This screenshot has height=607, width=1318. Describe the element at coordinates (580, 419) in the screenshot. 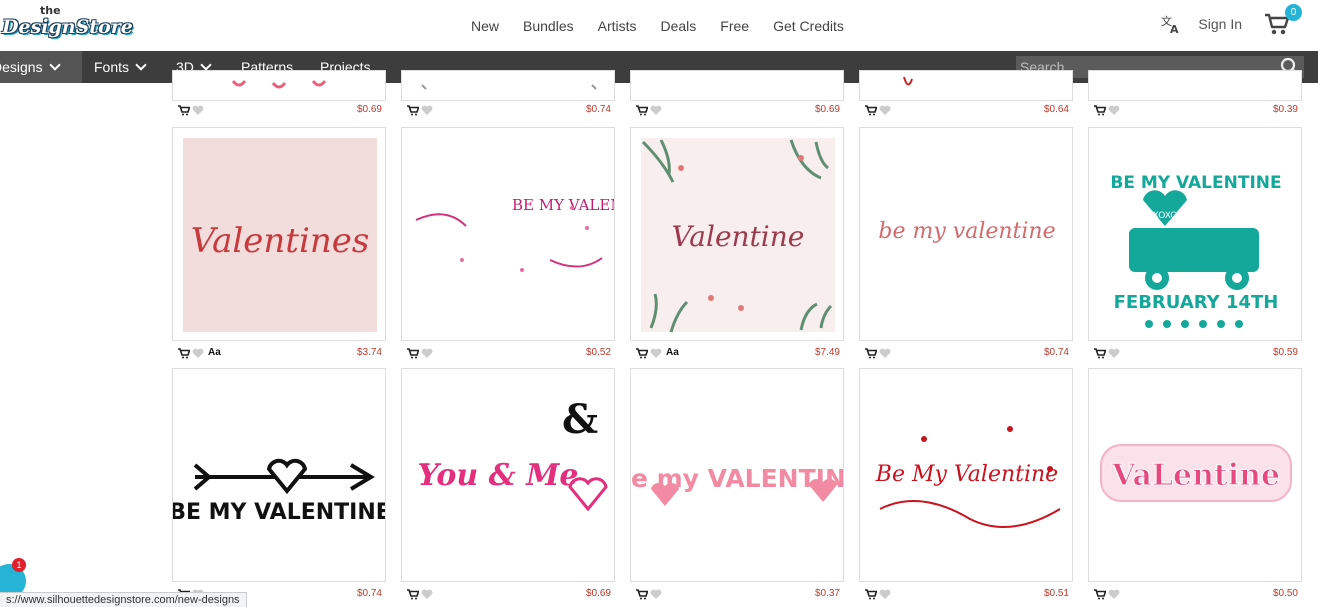

I see `card-title-amp: &` at that location.